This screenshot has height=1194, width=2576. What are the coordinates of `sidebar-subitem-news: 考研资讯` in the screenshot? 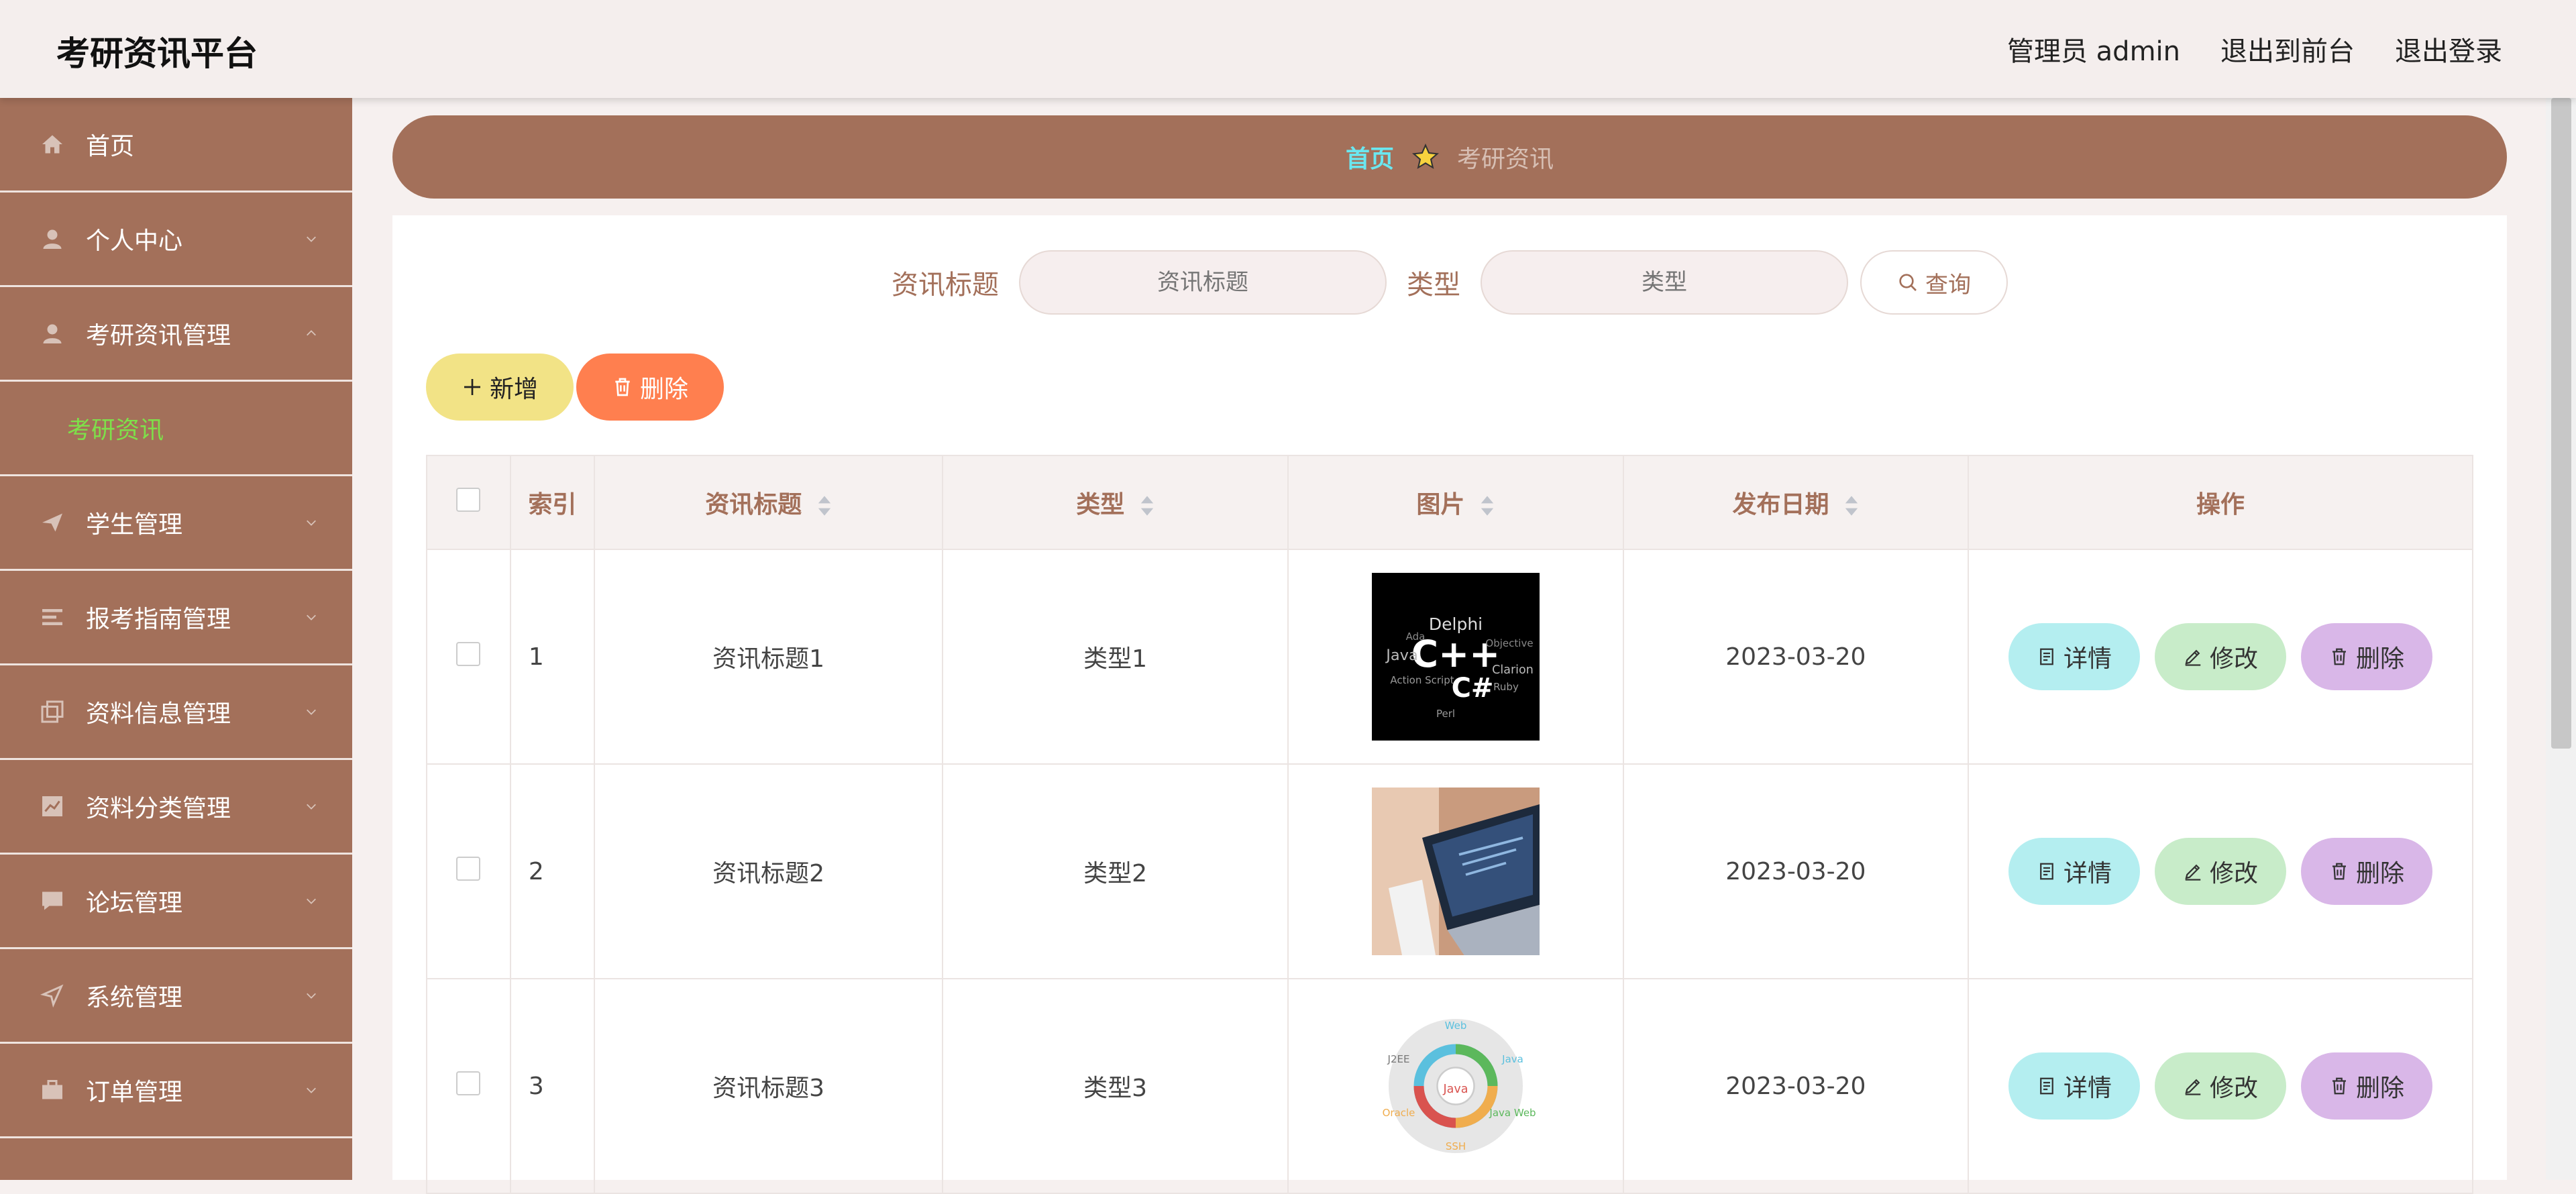 It's located at (176, 429).